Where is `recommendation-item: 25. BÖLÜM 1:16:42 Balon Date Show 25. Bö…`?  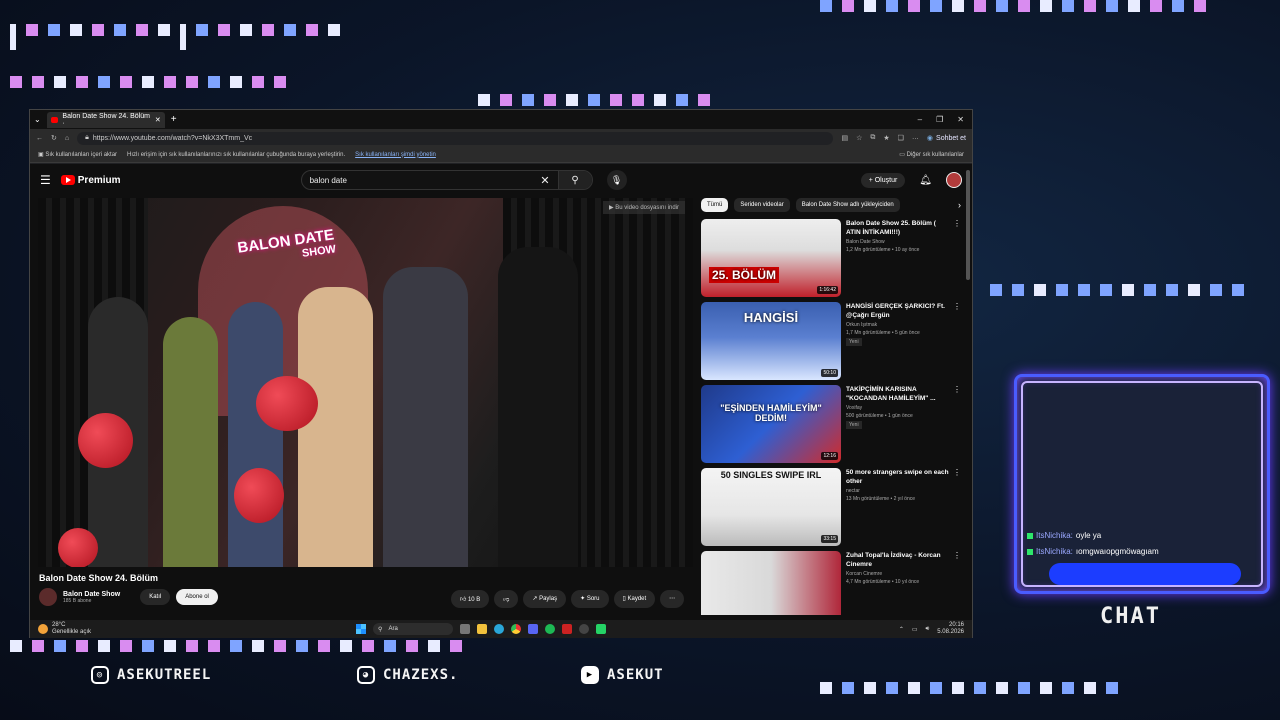
recommendation-item: 25. BÖLÜM 1:16:42 Balon Date Show 25. Bö… is located at coordinates (831, 258).